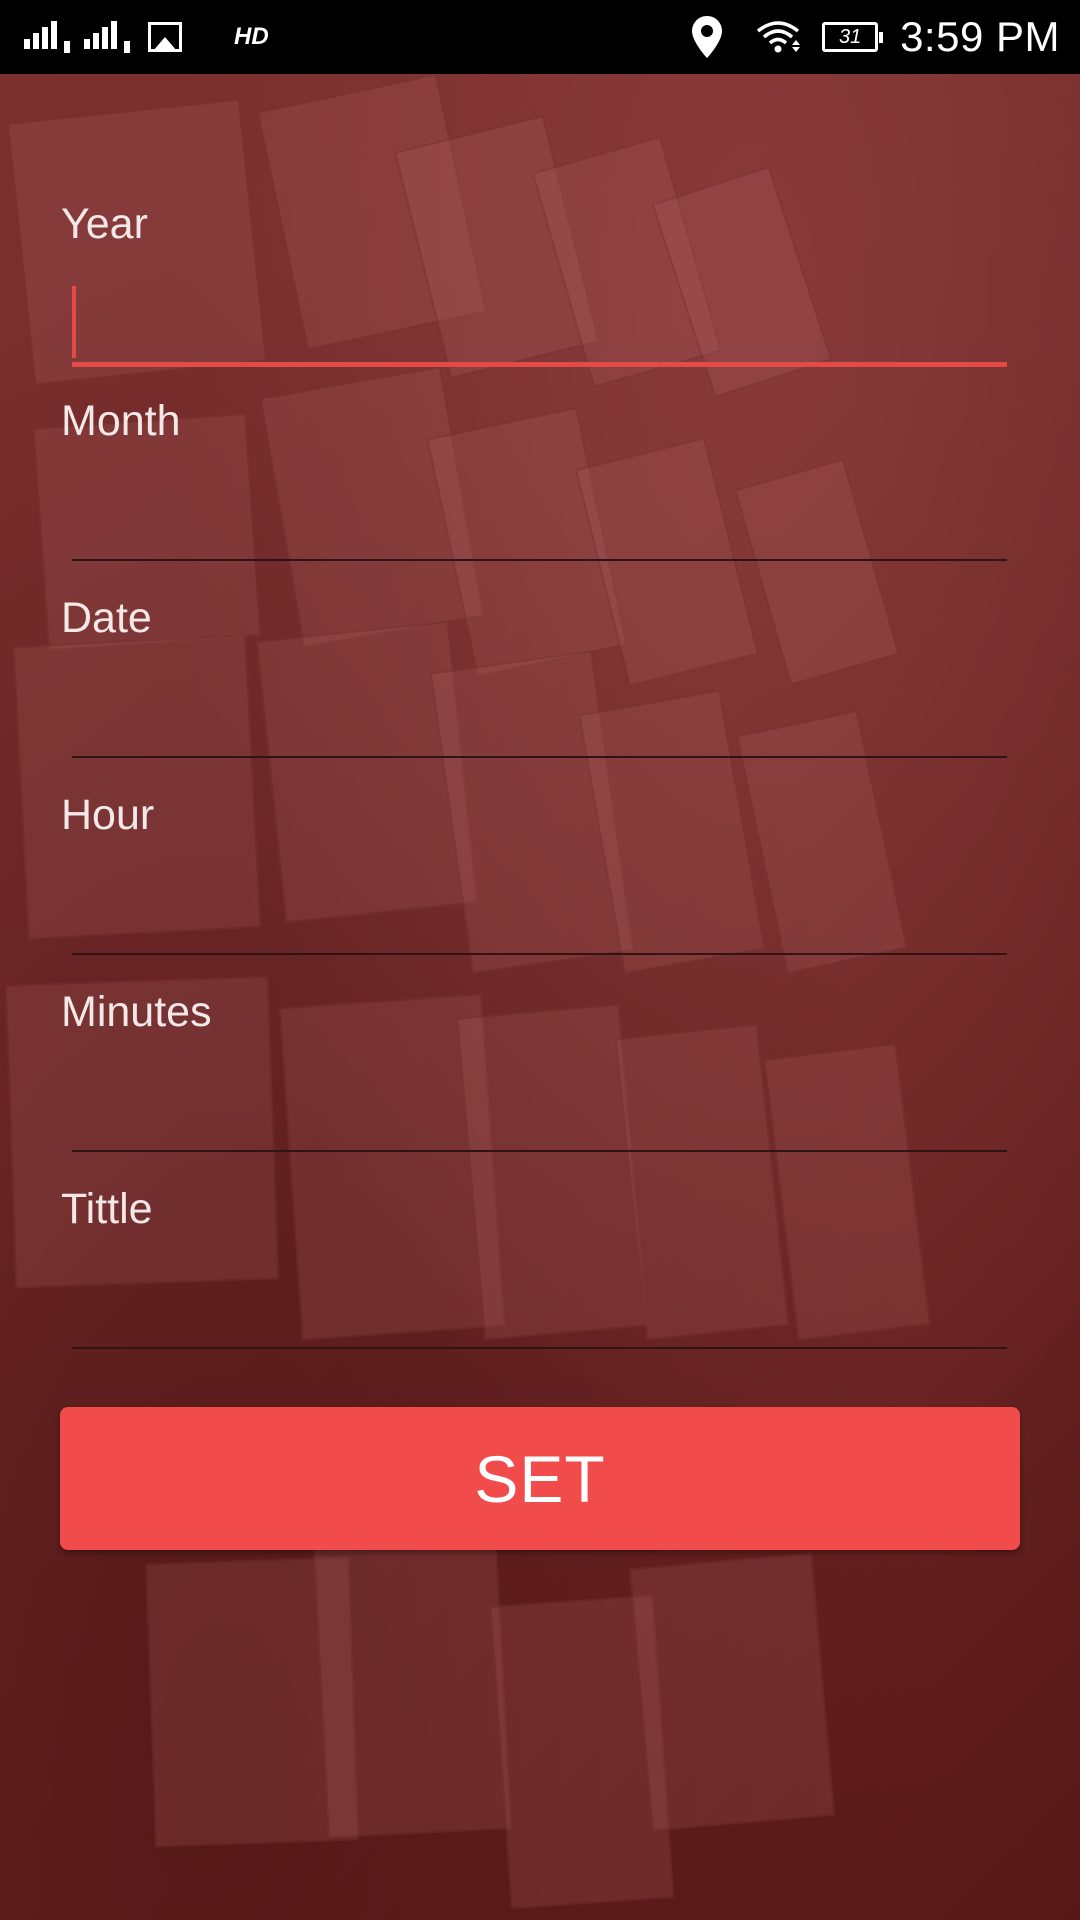 The image size is (1080, 1920). What do you see at coordinates (850, 37) in the screenshot?
I see `battery-level: 31` at bounding box center [850, 37].